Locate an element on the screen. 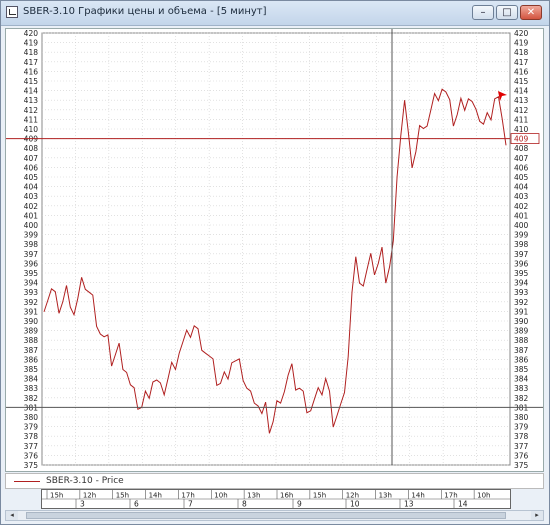 The image size is (550, 525). y-tick-label: 376 is located at coordinates (521, 455).